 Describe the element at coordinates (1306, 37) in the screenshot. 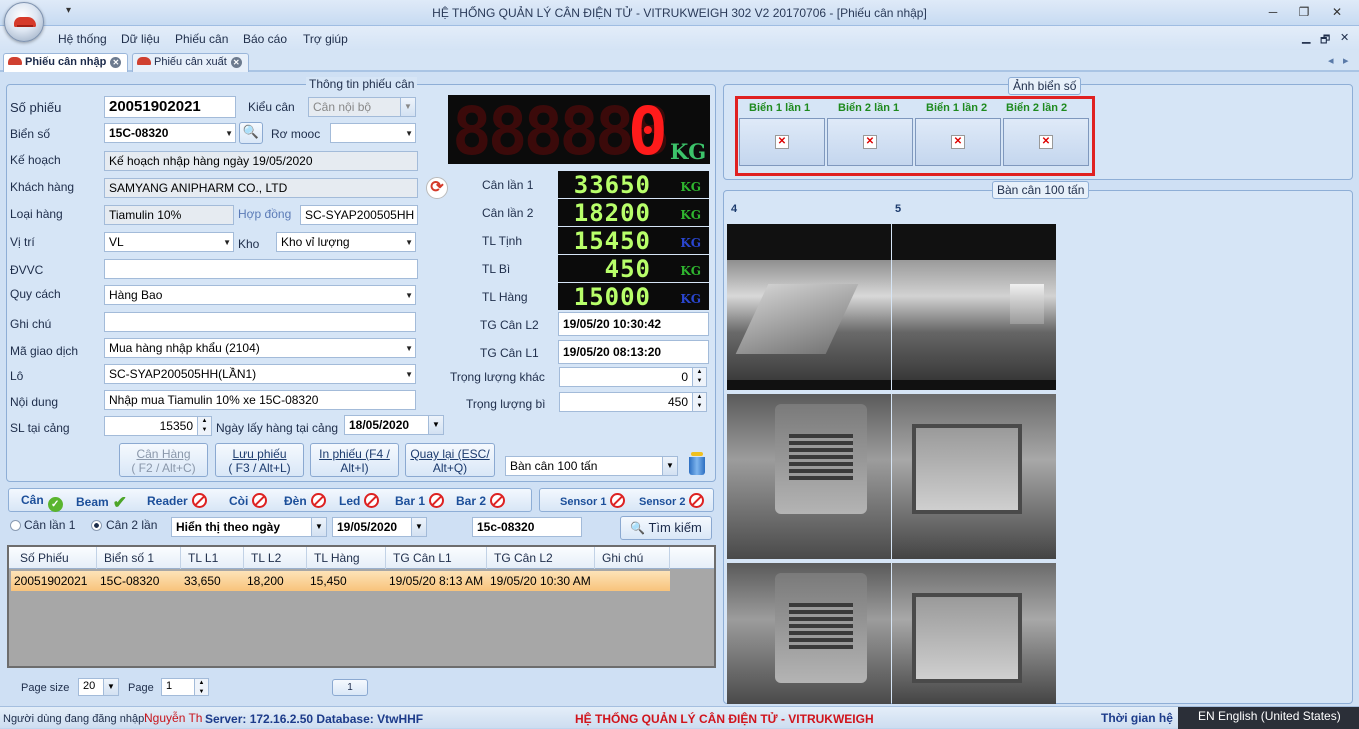

I see `mdi-minimize-button: ▁` at that location.